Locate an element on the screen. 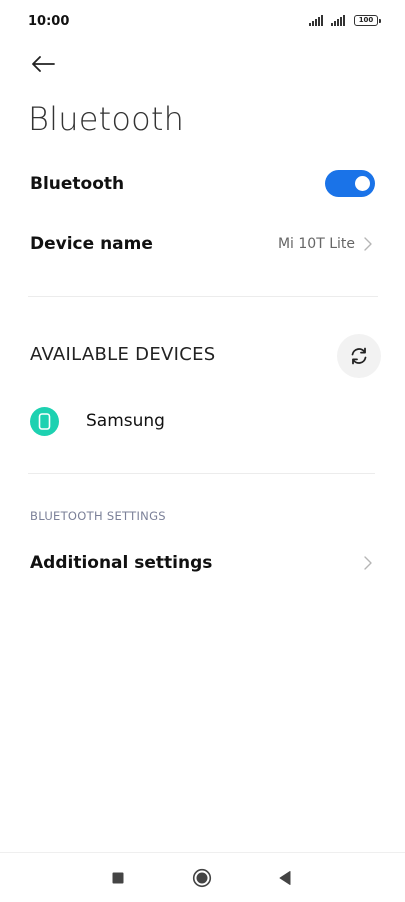  status-icons: 100 is located at coordinates (345, 20).